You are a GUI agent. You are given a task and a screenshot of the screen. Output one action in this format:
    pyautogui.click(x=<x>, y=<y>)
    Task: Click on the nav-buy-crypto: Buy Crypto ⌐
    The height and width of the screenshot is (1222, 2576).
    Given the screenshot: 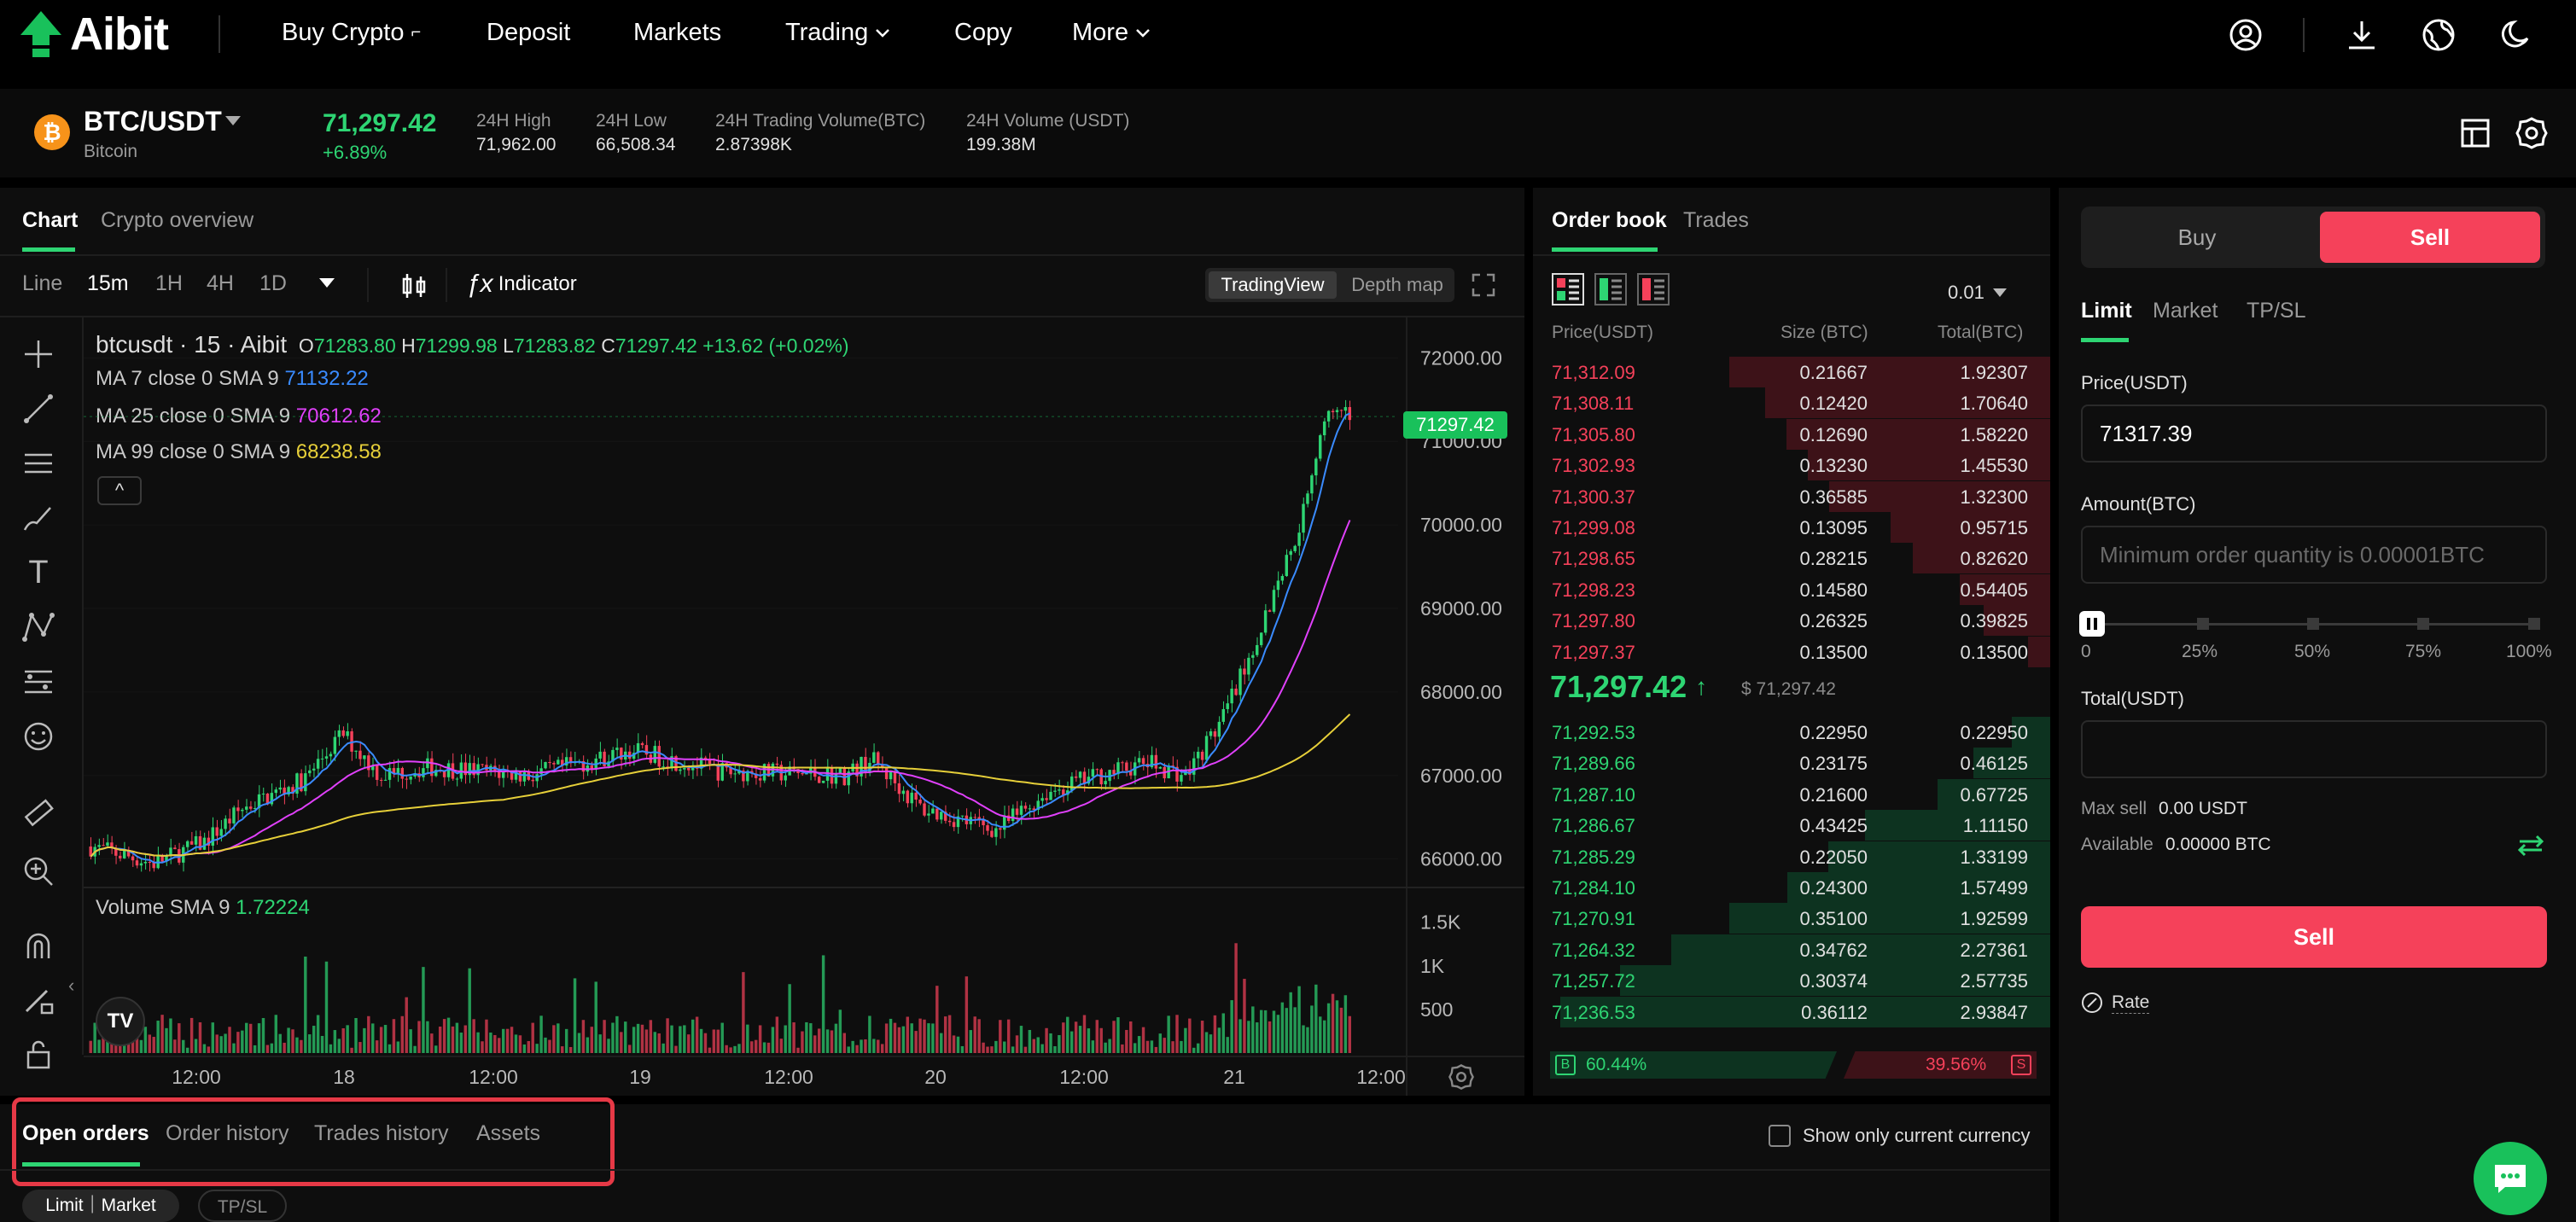 What is the action you would take?
    pyautogui.click(x=351, y=33)
    